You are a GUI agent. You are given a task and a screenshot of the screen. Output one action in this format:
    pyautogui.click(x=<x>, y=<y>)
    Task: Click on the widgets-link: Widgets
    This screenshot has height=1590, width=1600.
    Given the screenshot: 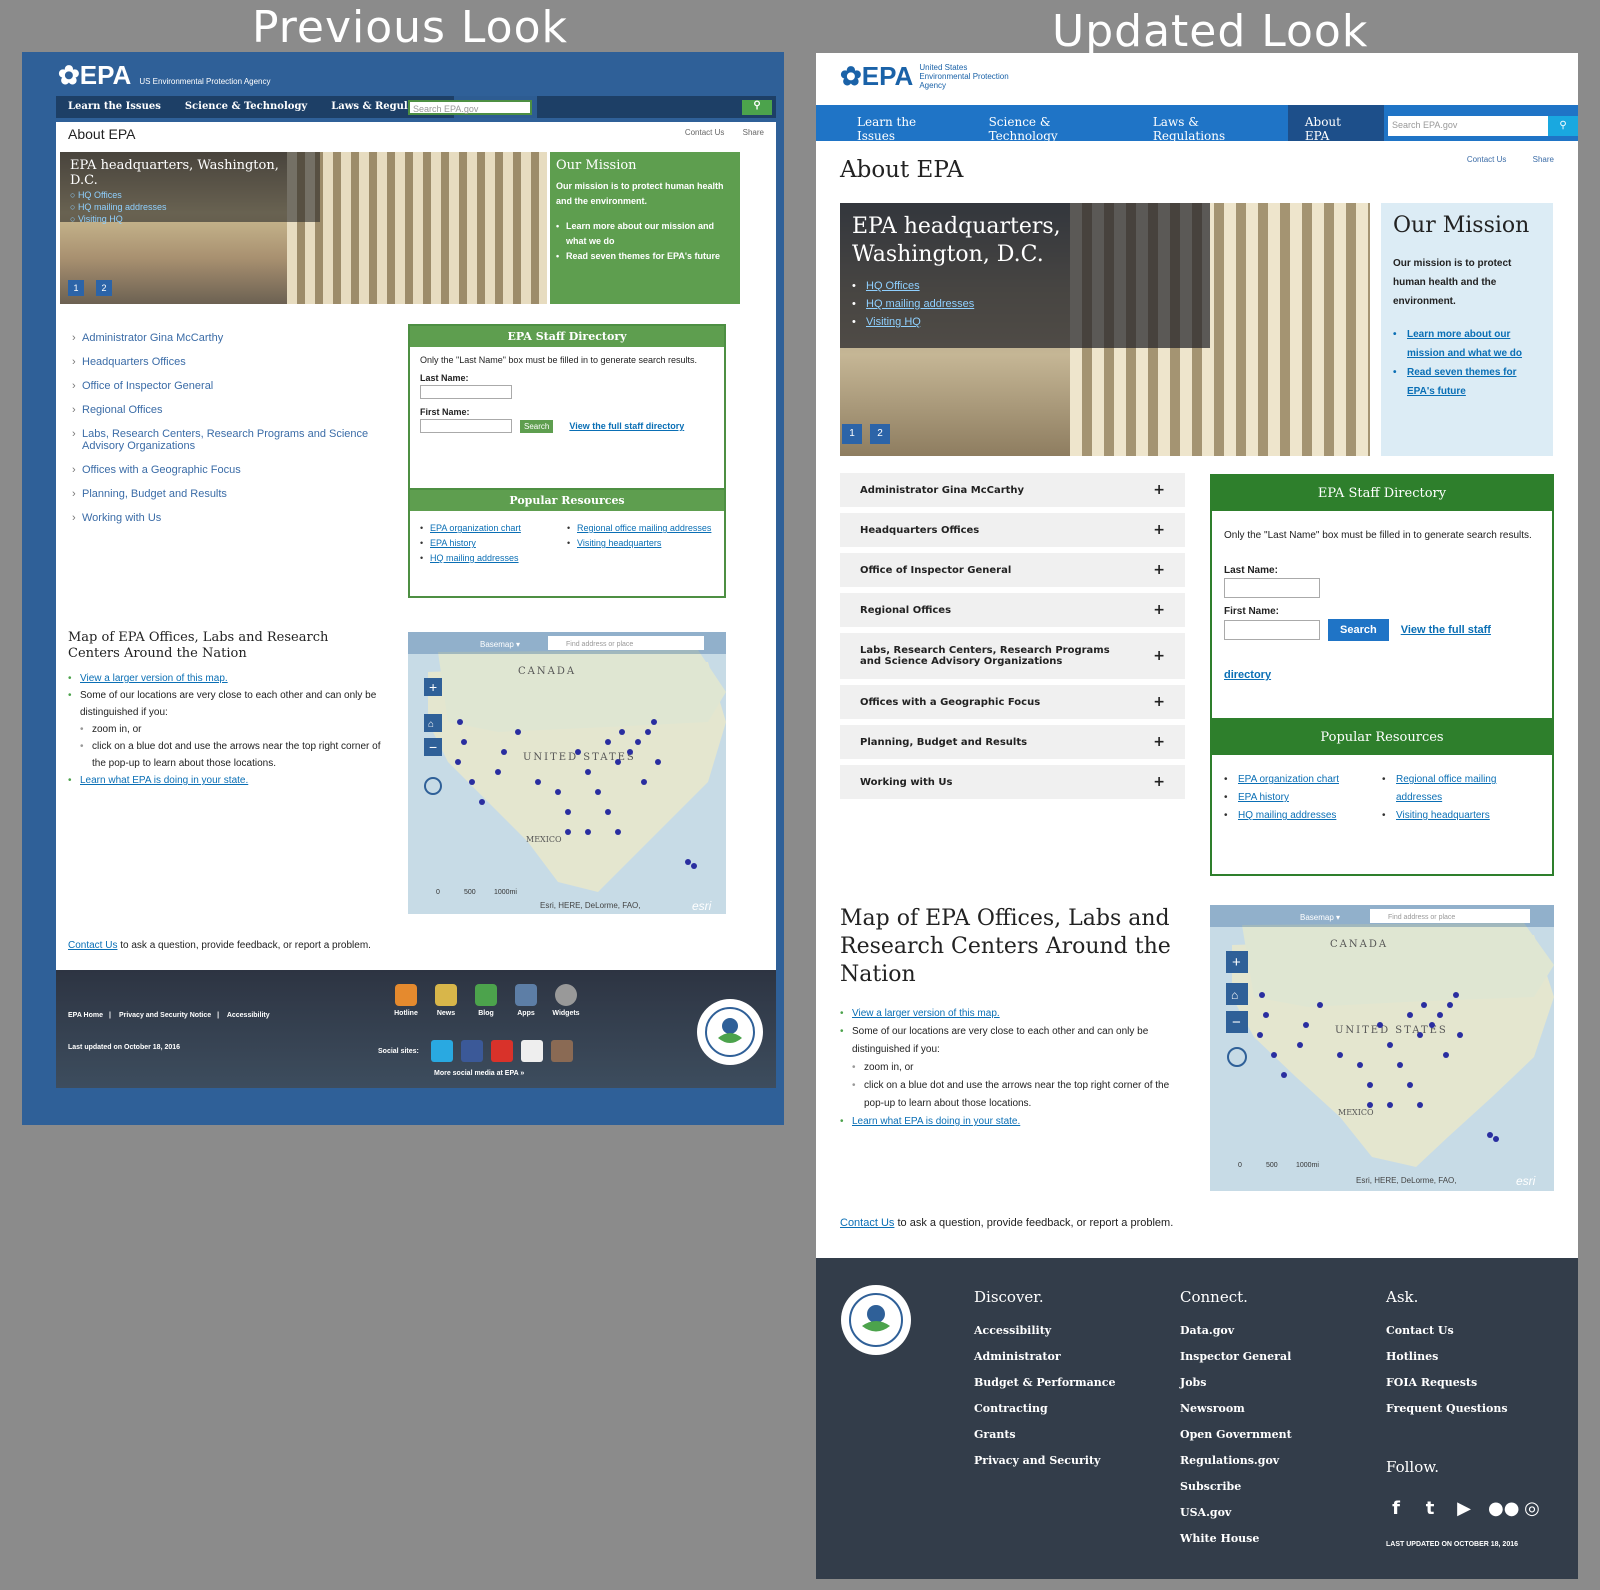 What is the action you would take?
    pyautogui.click(x=566, y=1000)
    